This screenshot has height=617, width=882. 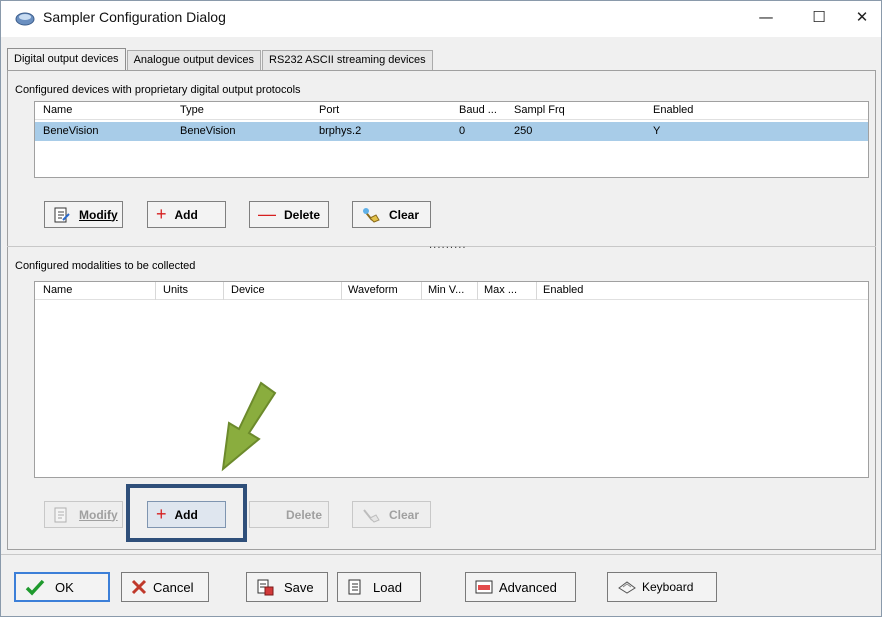 I want to click on modalities-delete-button: Delete, so click(x=289, y=514).